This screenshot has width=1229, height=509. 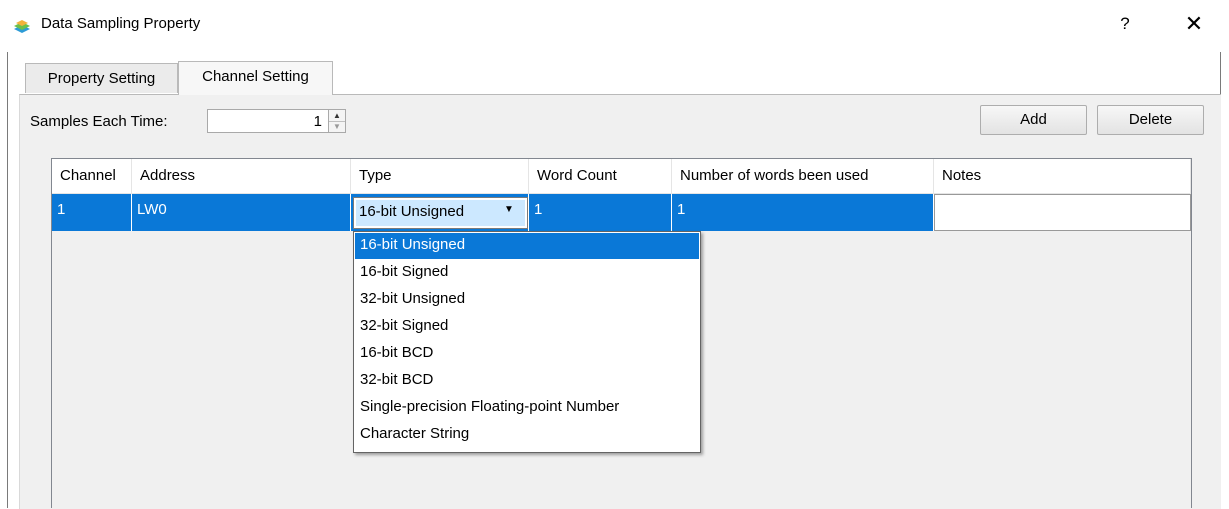 I want to click on delete-button: Delete, so click(x=1150, y=120).